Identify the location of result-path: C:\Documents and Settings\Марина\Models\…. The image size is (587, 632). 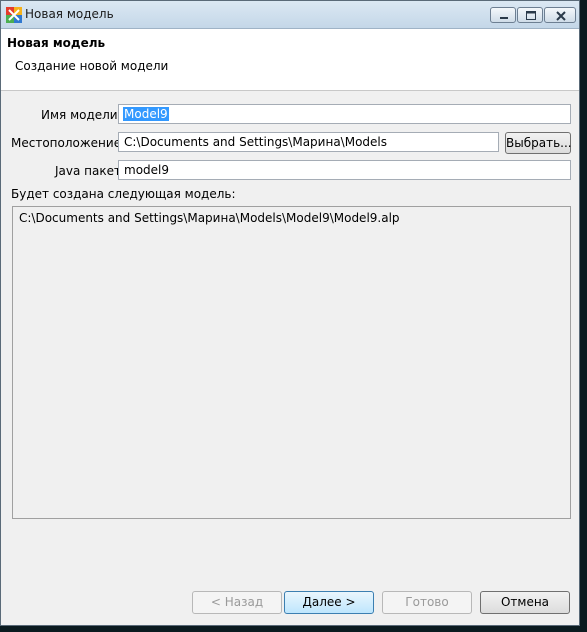
(209, 218).